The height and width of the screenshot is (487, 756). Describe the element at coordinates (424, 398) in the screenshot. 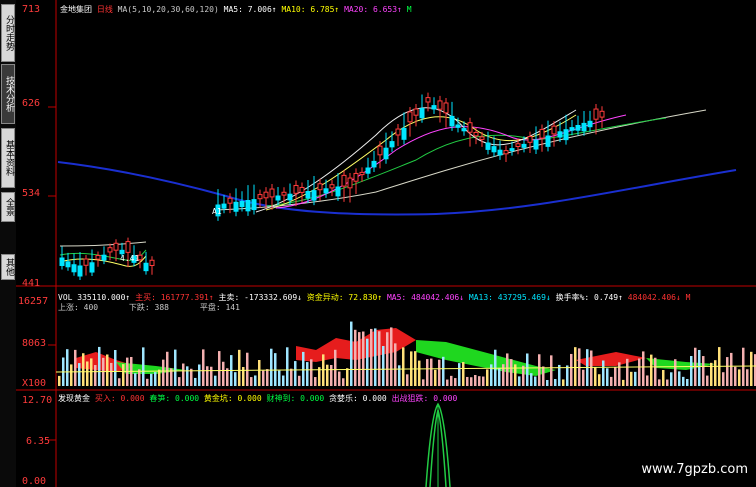

I see `ind-chuzhan: 出战狙跌: 0.000` at that location.